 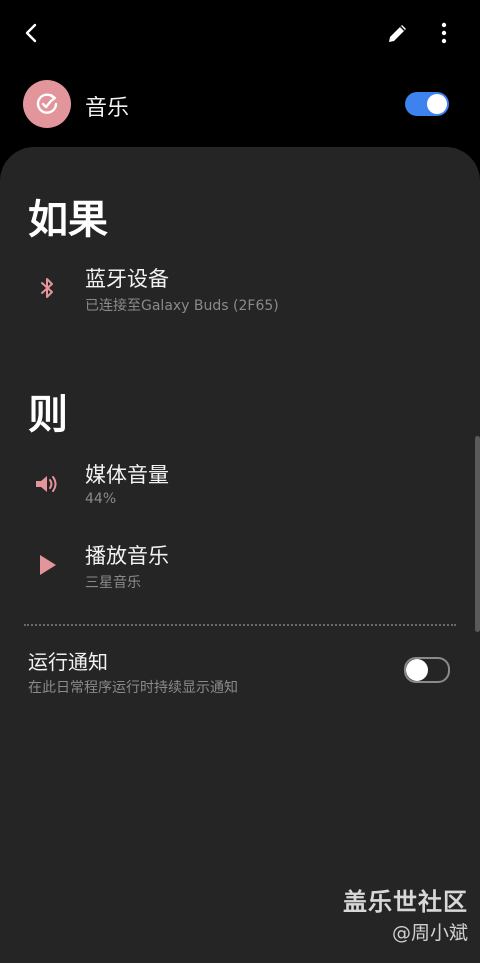 I want to click on more-vertical-icon, so click(x=444, y=33).